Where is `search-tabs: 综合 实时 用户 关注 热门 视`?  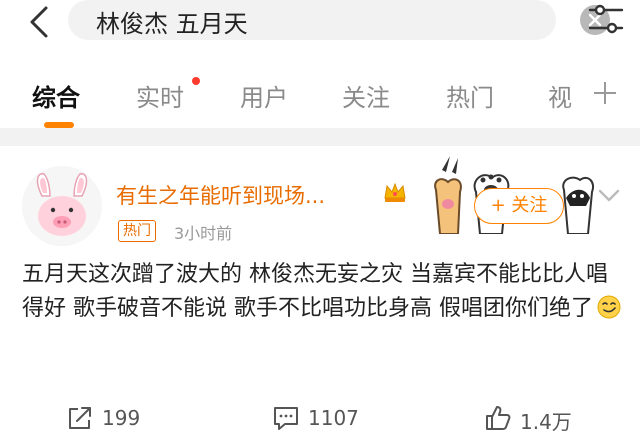 search-tabs: 综合 实时 用户 关注 热门 视 is located at coordinates (320, 100).